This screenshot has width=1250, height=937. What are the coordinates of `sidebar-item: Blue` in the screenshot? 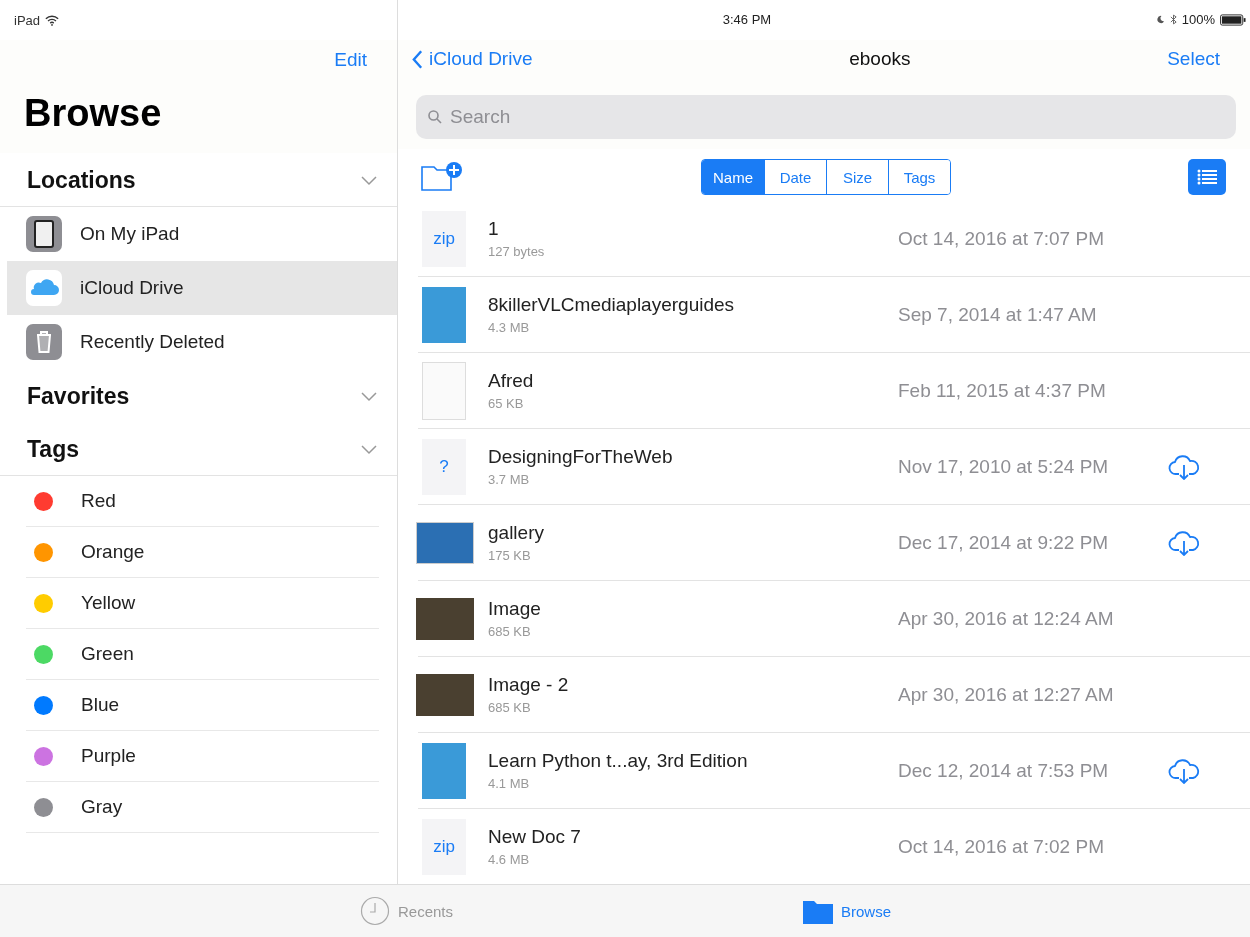 It's located at (202, 705).